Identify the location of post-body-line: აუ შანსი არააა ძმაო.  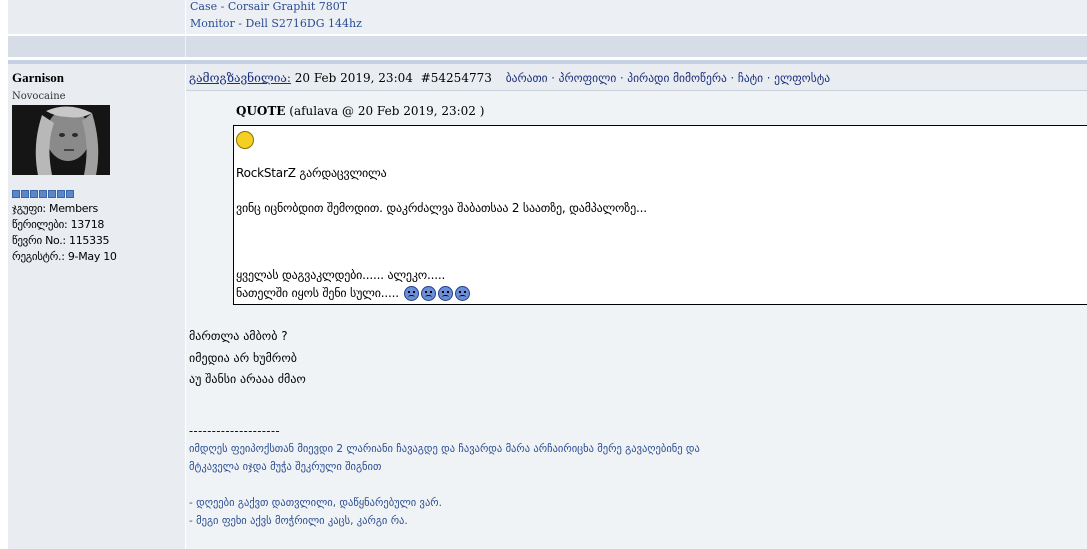
(247, 379).